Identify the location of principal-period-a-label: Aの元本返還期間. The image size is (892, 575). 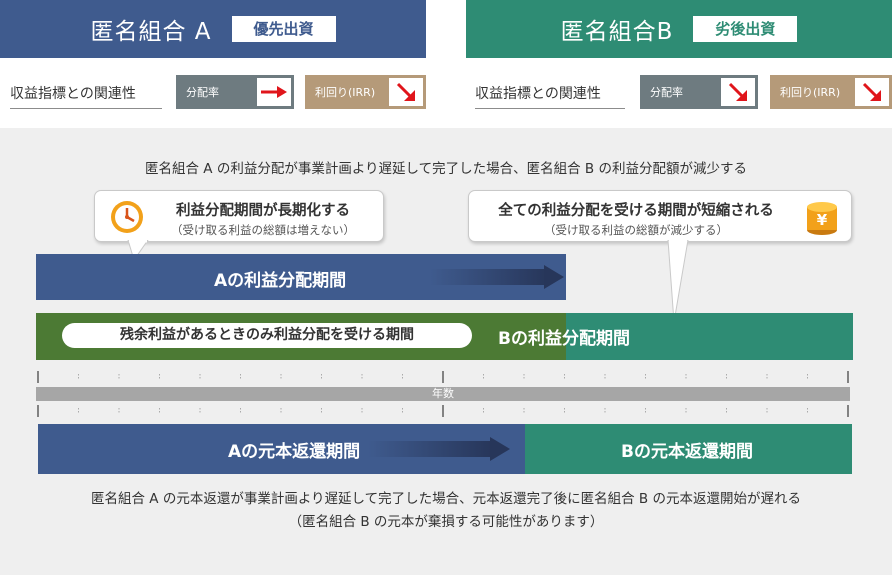
(294, 452).